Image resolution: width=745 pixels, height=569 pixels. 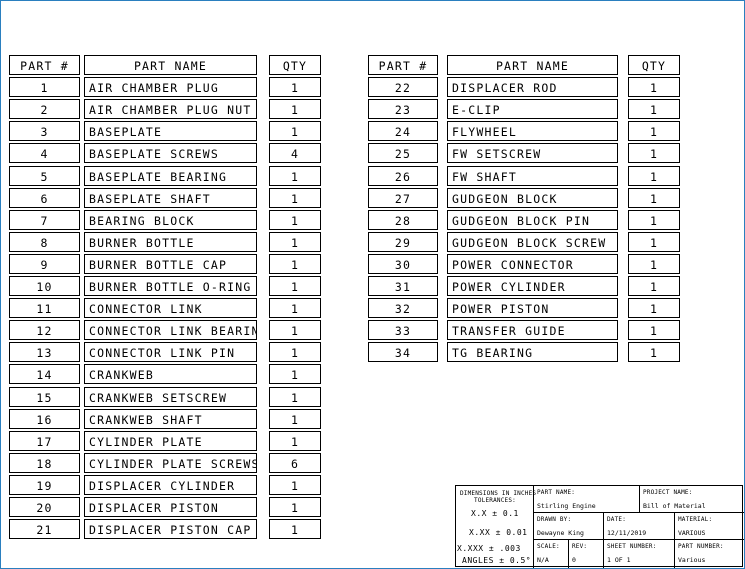 I want to click on scale-value: N/A, so click(x=543, y=560).